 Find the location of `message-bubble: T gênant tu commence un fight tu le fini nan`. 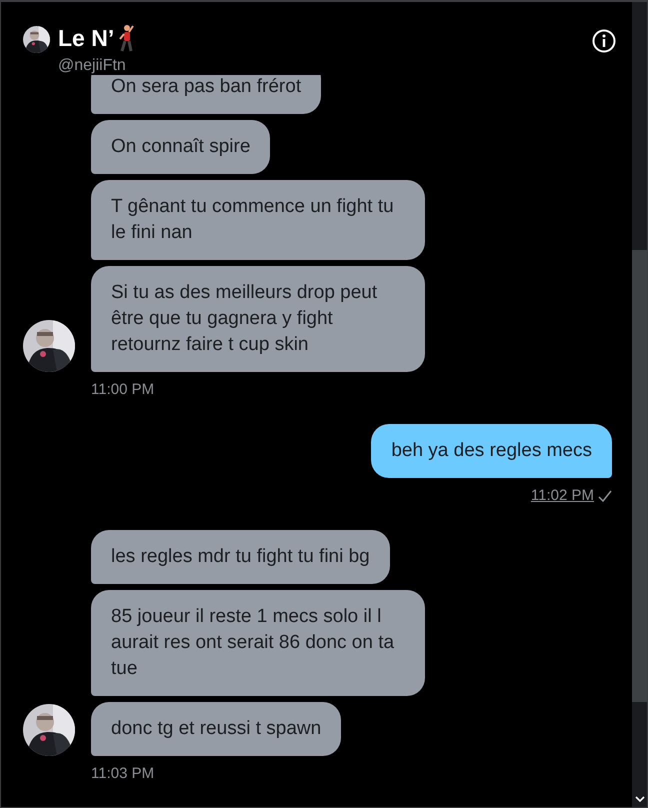

message-bubble: T gênant tu commence un fight tu le fini nan is located at coordinates (258, 220).